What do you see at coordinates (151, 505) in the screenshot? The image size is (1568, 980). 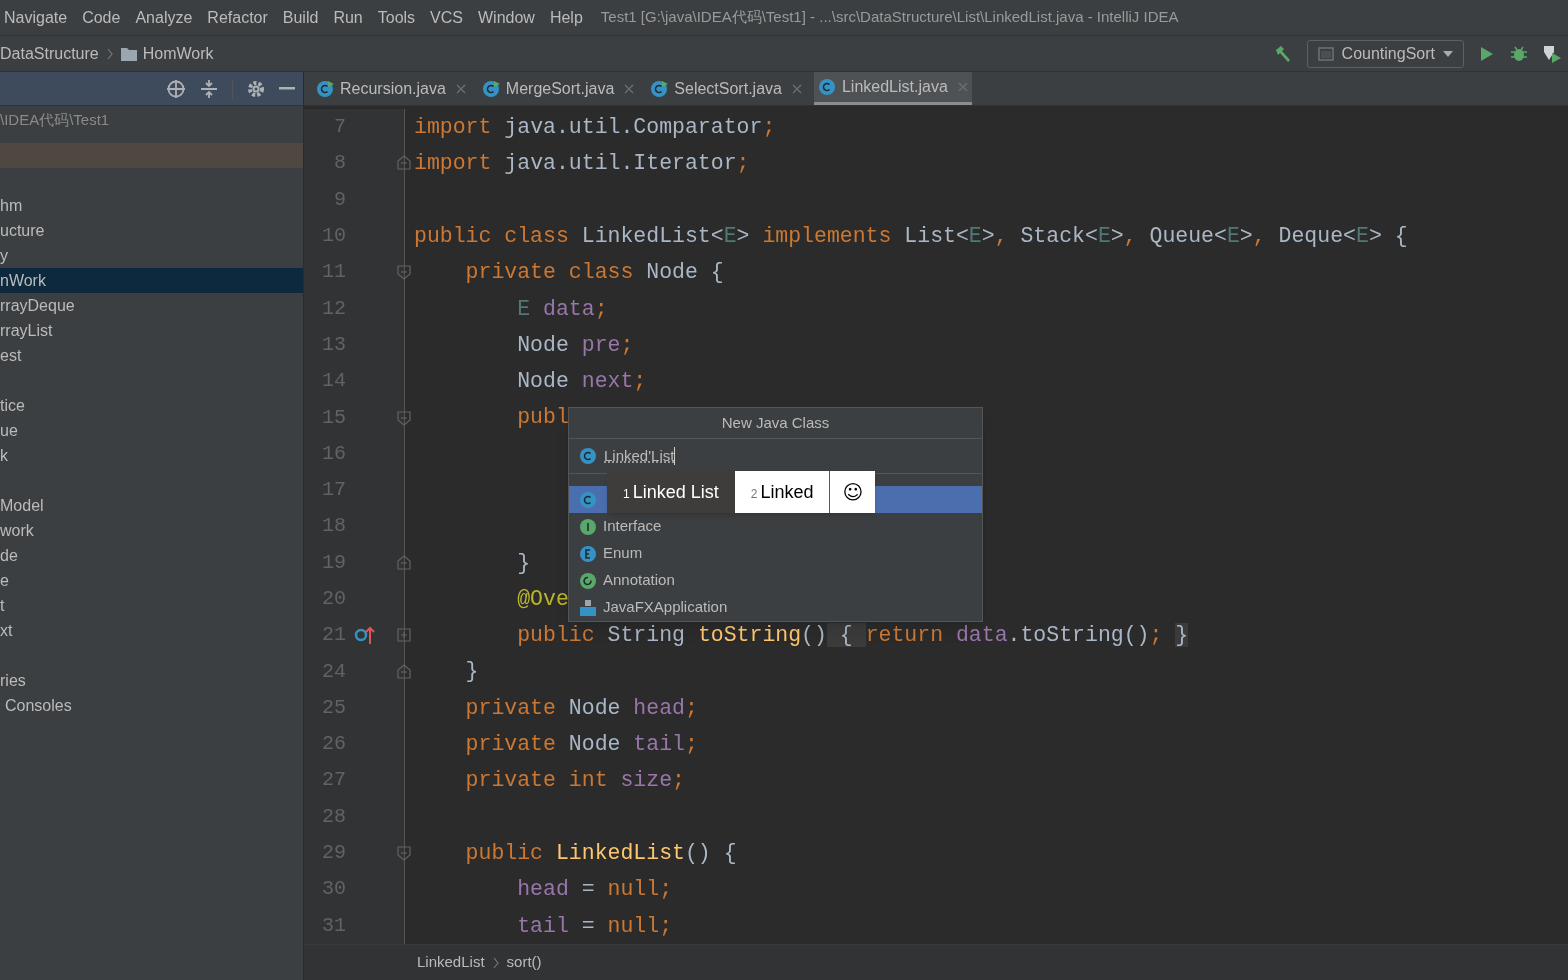 I see `tree-item: Model` at bounding box center [151, 505].